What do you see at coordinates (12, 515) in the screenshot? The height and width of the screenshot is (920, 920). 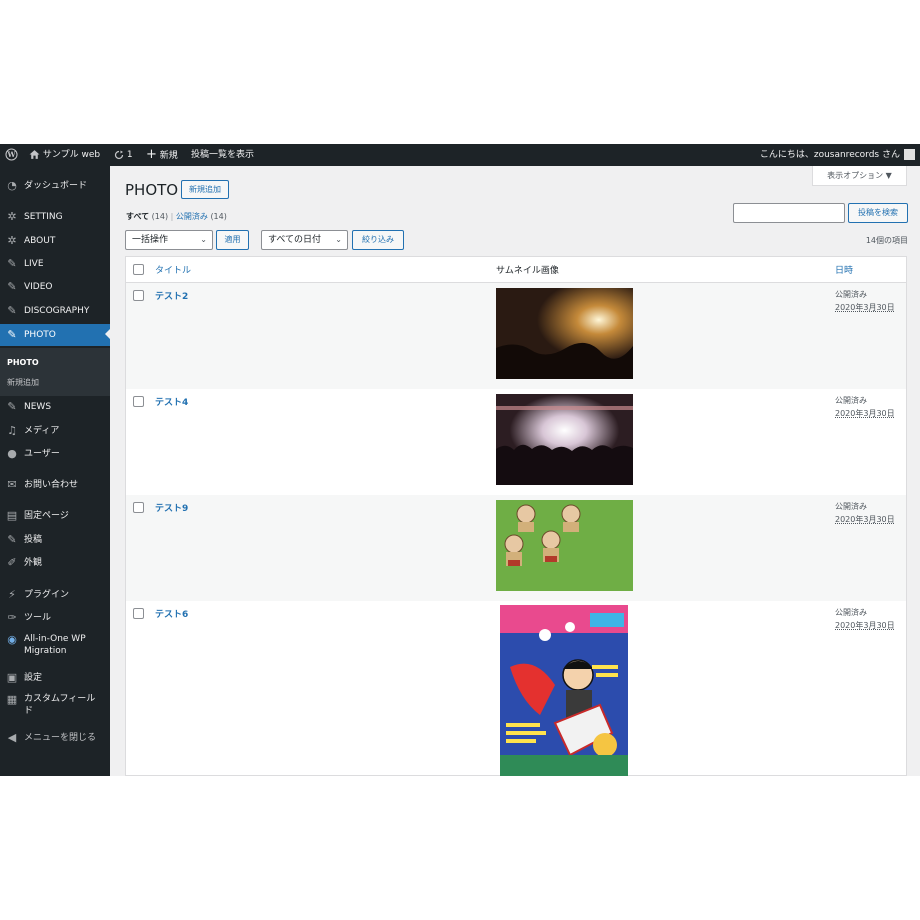 I see `page-icon: ▤` at bounding box center [12, 515].